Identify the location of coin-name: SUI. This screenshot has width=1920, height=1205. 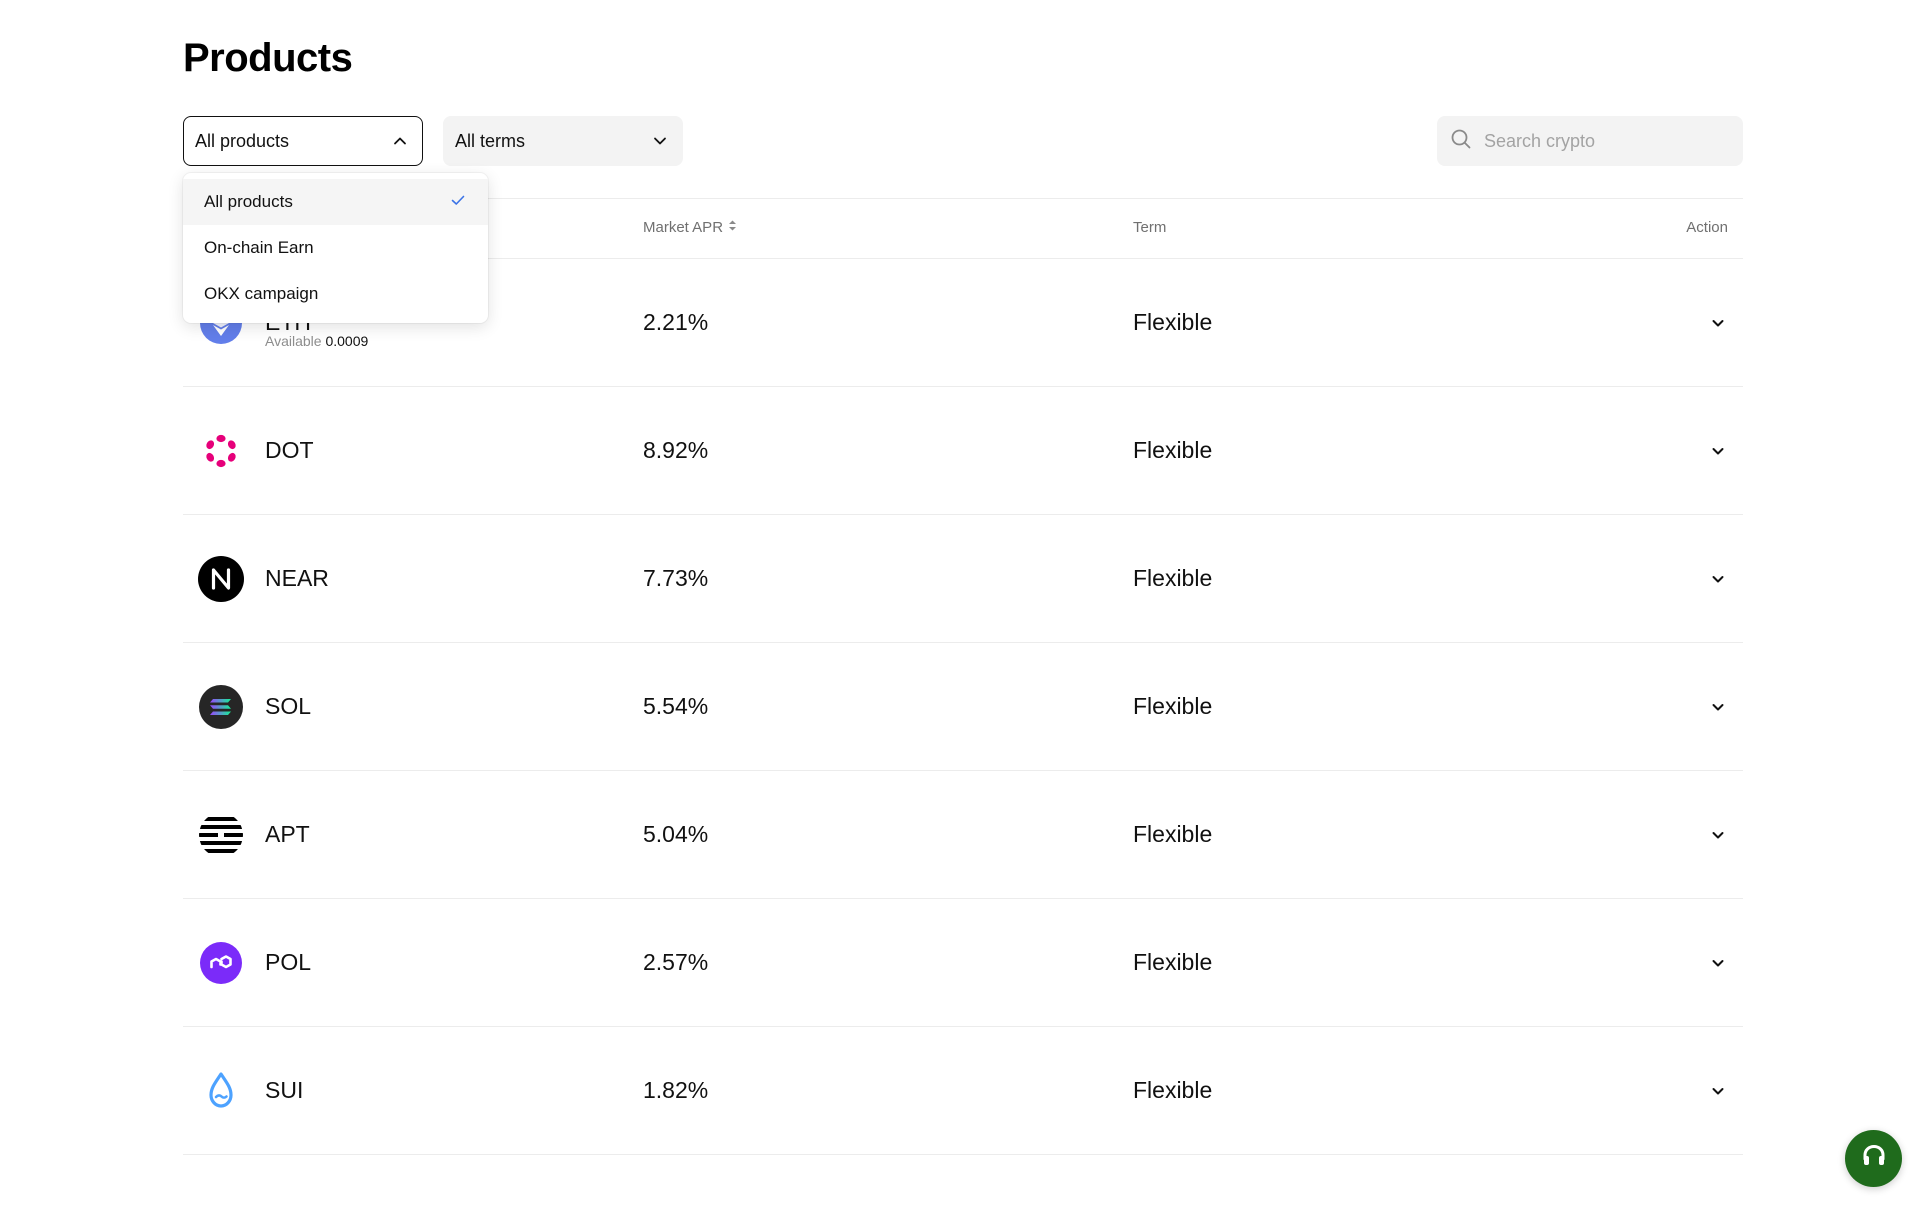
(284, 1090).